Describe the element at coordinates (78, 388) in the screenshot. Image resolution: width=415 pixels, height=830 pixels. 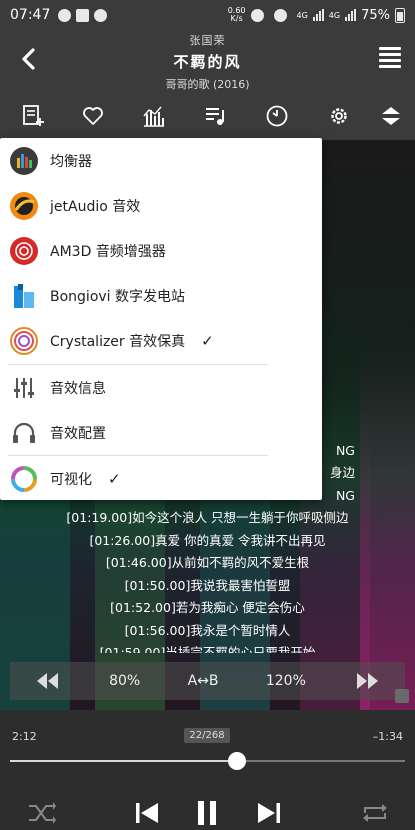
I see `menu-item-label: 音效信息` at that location.